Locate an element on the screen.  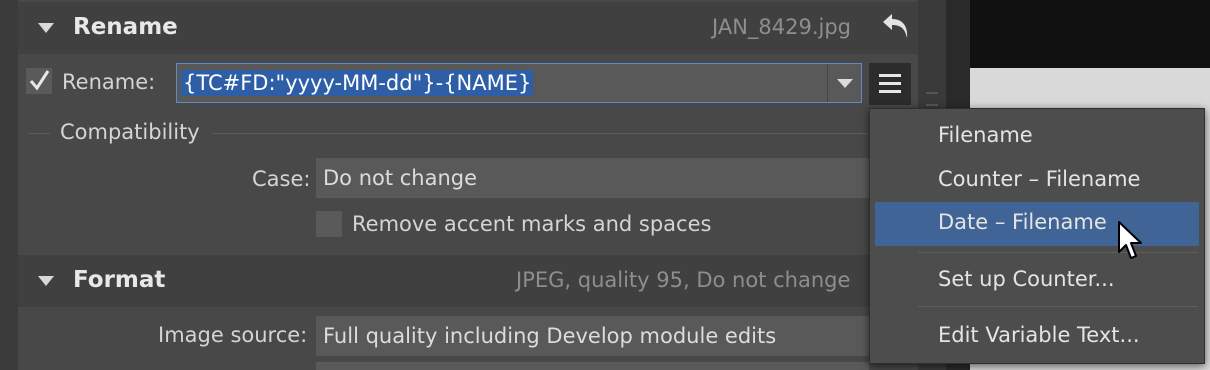
menu-item-filename: Filename is located at coordinates (1037, 137).